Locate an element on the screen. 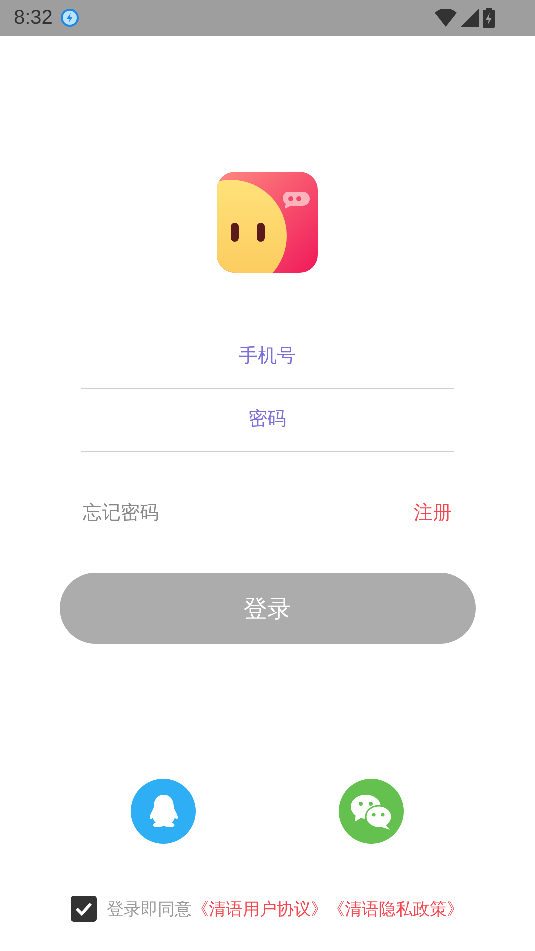 This screenshot has width=535, height=951. password-field: 密码 is located at coordinates (267, 420).